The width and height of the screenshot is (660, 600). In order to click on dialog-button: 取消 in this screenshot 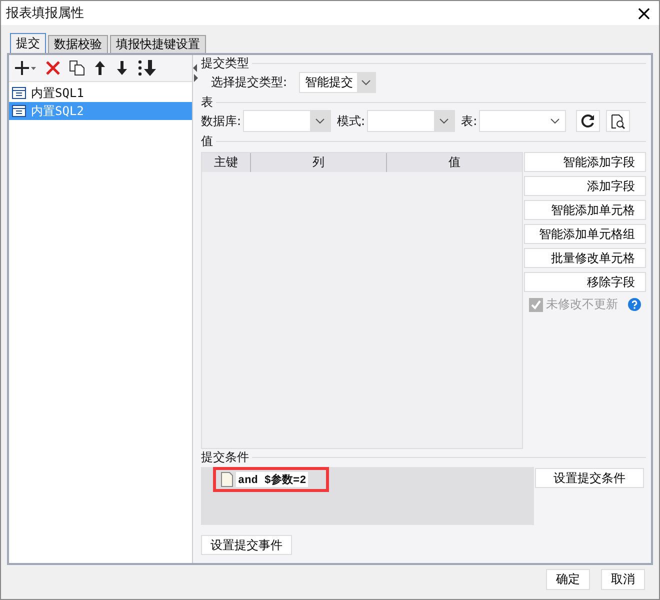, I will do `click(623, 579)`.